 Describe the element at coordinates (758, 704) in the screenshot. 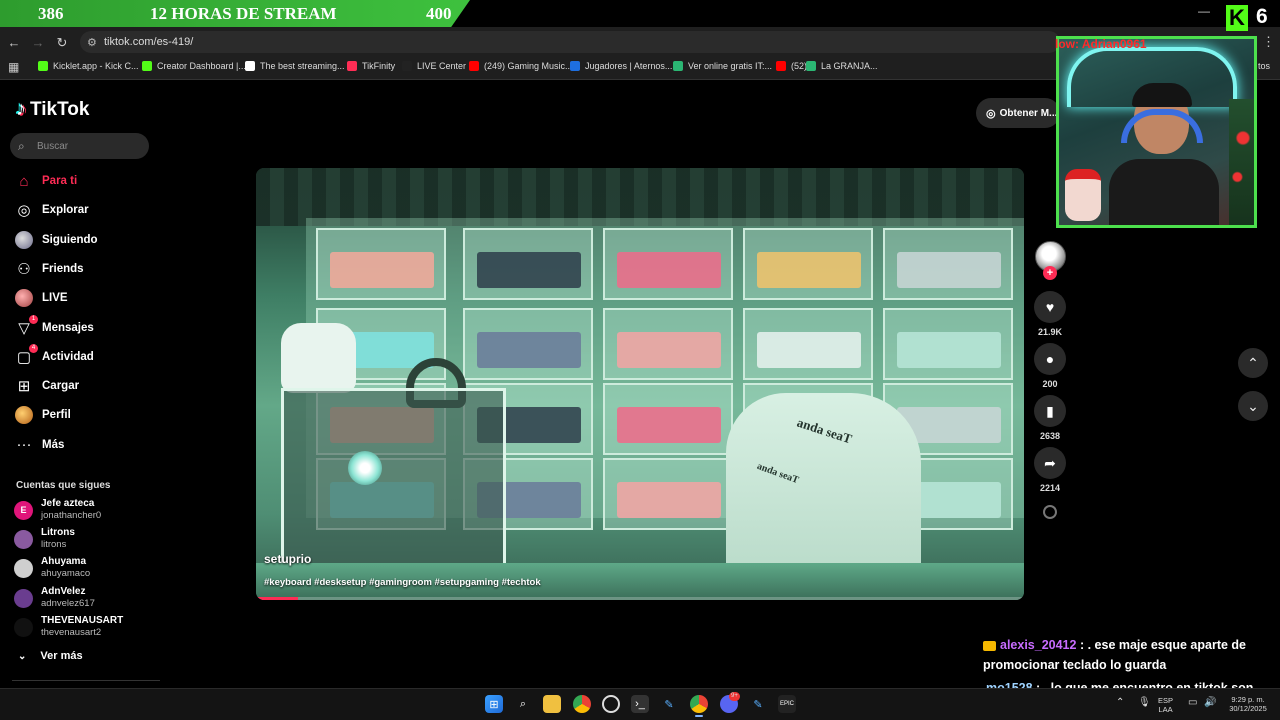

I see `pen-app-2-icon: ✎` at that location.